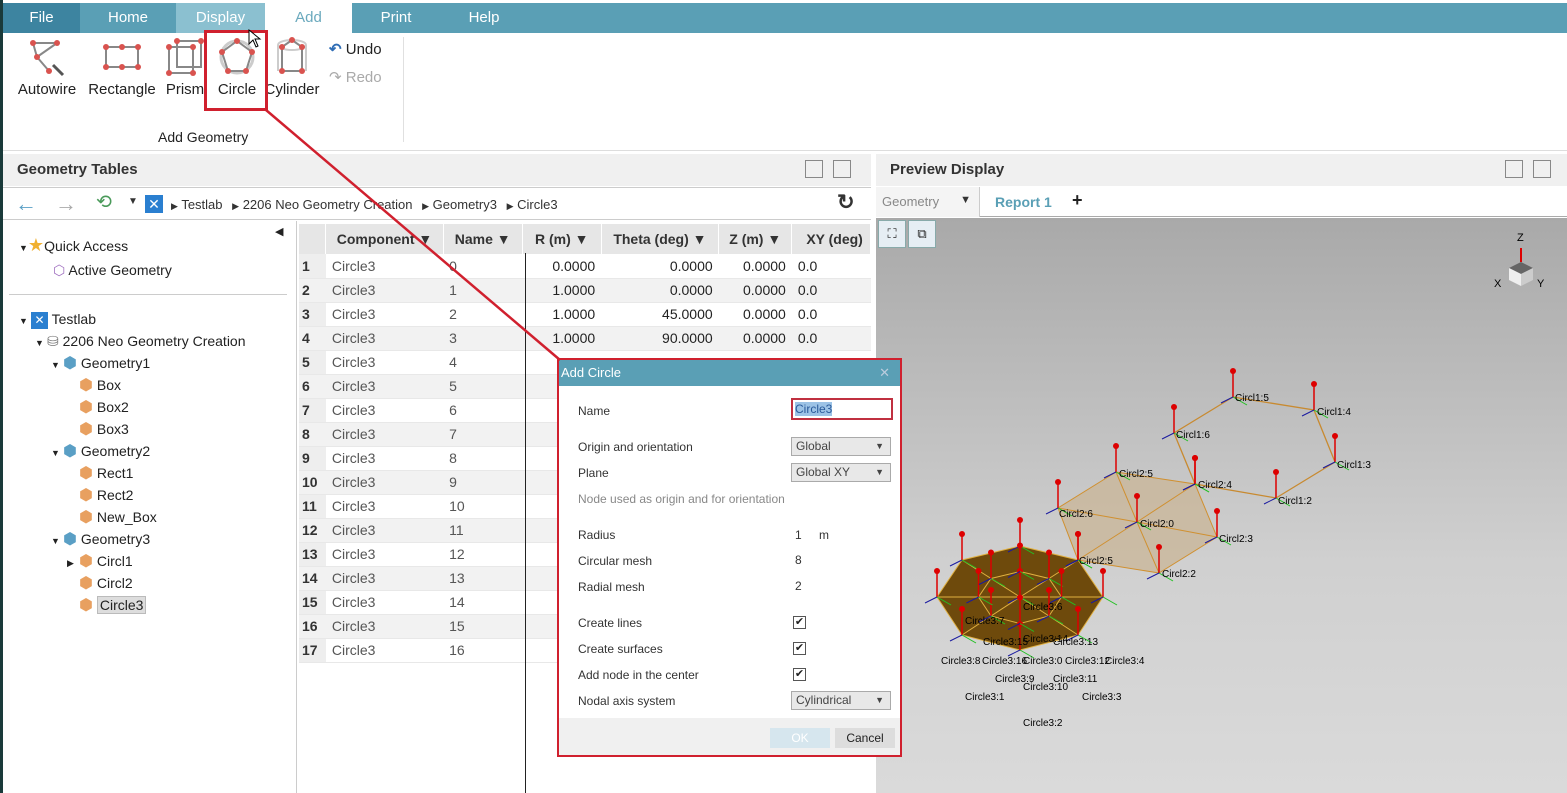 This screenshot has height=793, width=1567. What do you see at coordinates (865, 738) in the screenshot?
I see `cancel-button: Cancel` at bounding box center [865, 738].